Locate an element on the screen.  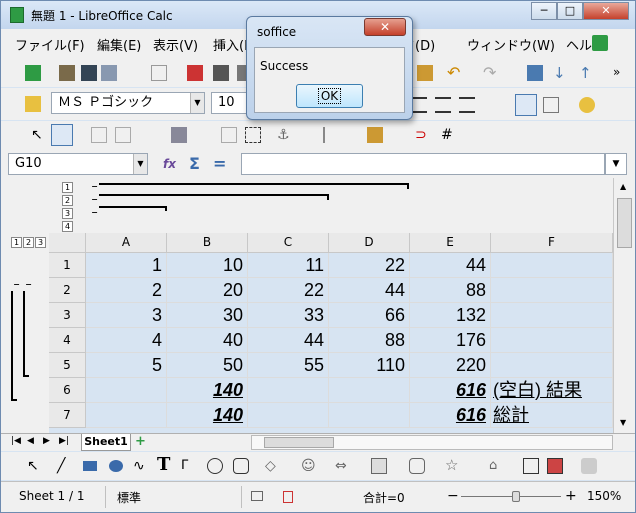
row-header-7: 7 is located at coordinates (67, 415).